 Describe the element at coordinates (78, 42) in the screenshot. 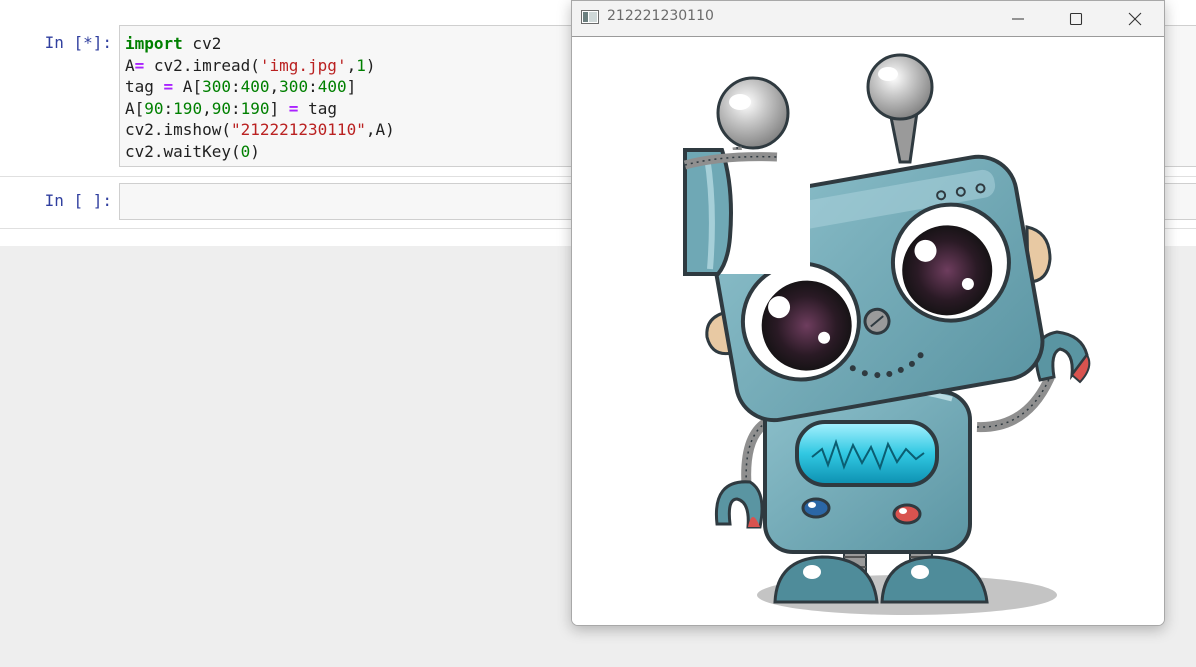

I see `cell-prompt: In [*]:` at that location.